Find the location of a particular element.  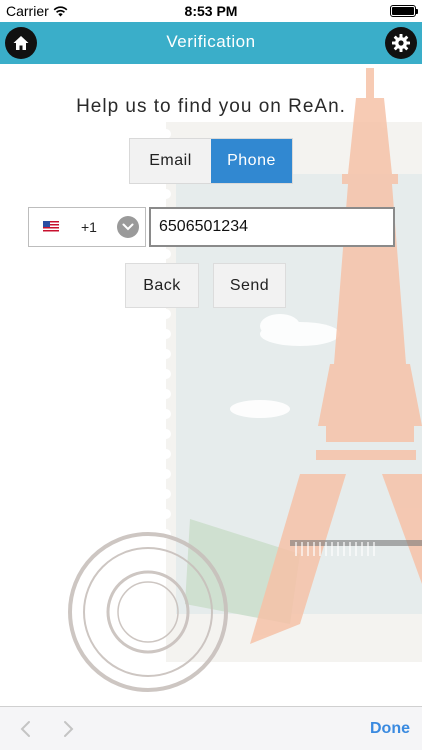

status-time: 8:53 PM is located at coordinates (211, 11).